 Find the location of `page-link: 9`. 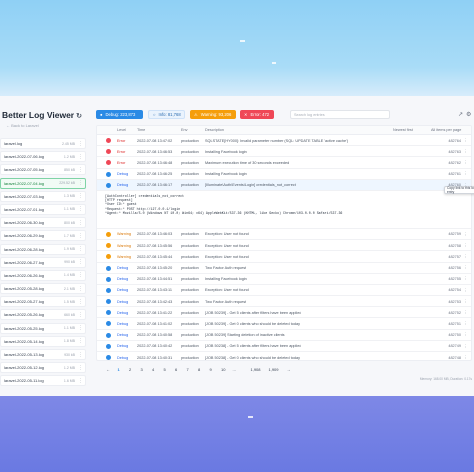

page-link: 9 is located at coordinates (211, 369).